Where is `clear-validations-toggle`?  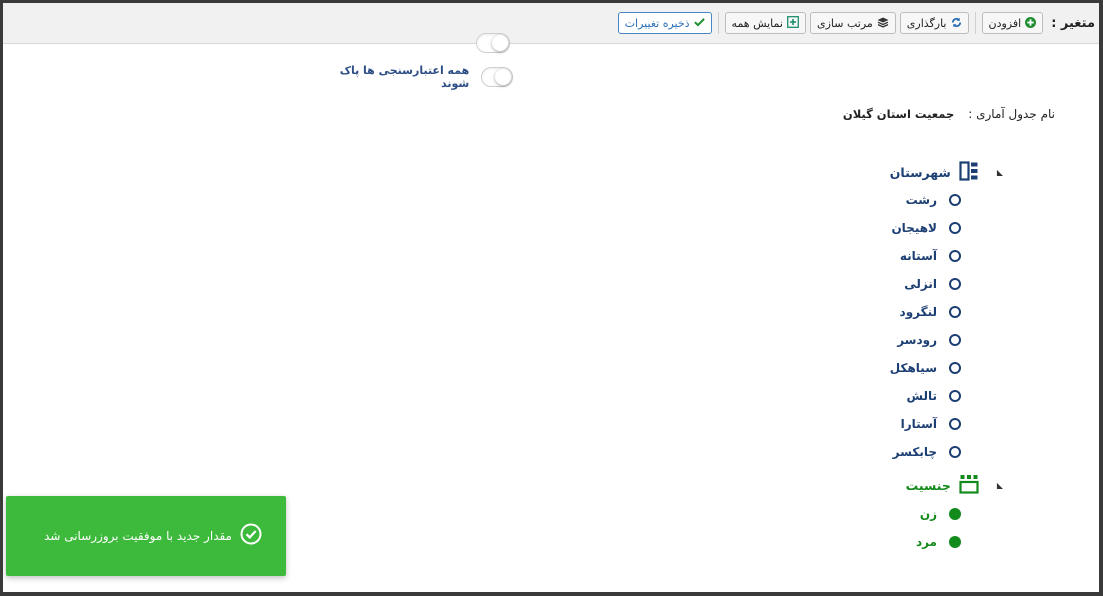 clear-validations-toggle is located at coordinates (497, 77).